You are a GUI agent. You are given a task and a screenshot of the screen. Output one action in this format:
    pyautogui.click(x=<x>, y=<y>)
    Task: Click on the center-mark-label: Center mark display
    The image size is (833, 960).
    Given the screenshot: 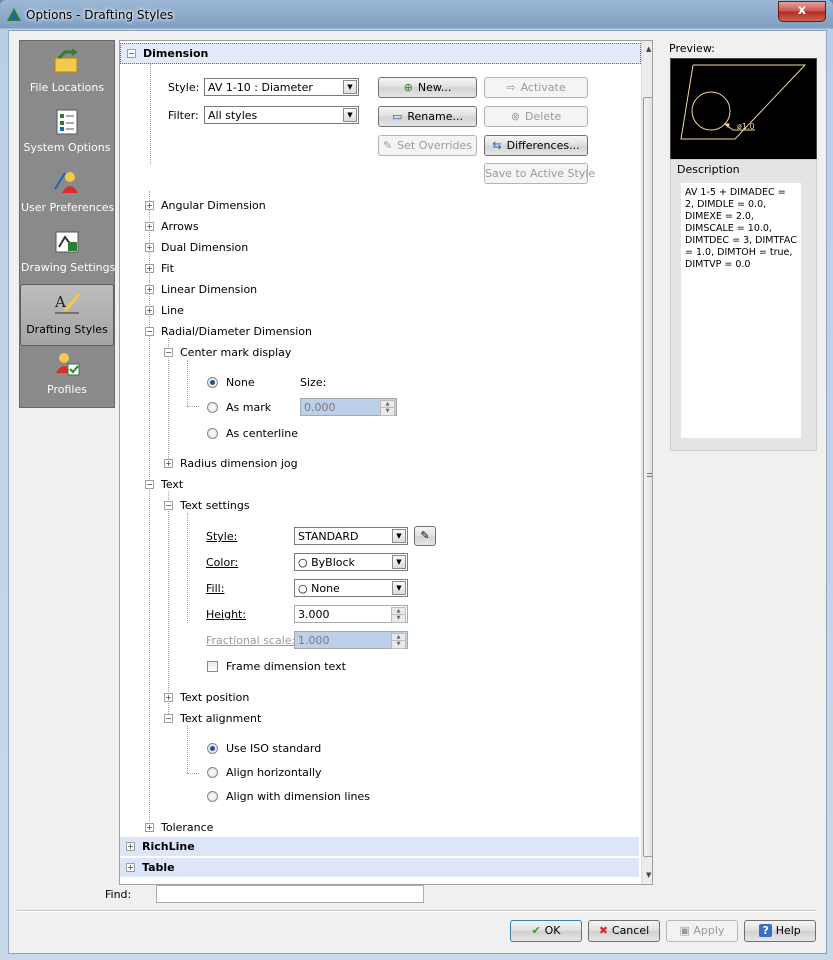 What is the action you would take?
    pyautogui.click(x=235, y=352)
    